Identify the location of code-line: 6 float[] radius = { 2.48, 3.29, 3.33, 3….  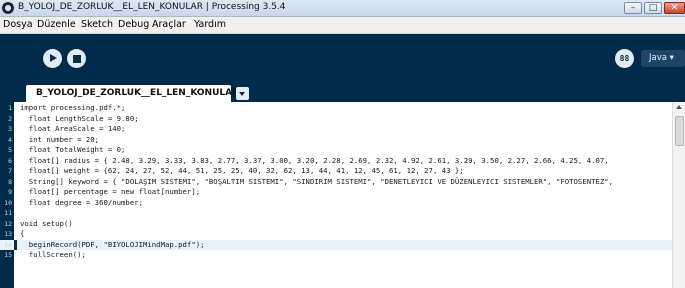
(336, 161).